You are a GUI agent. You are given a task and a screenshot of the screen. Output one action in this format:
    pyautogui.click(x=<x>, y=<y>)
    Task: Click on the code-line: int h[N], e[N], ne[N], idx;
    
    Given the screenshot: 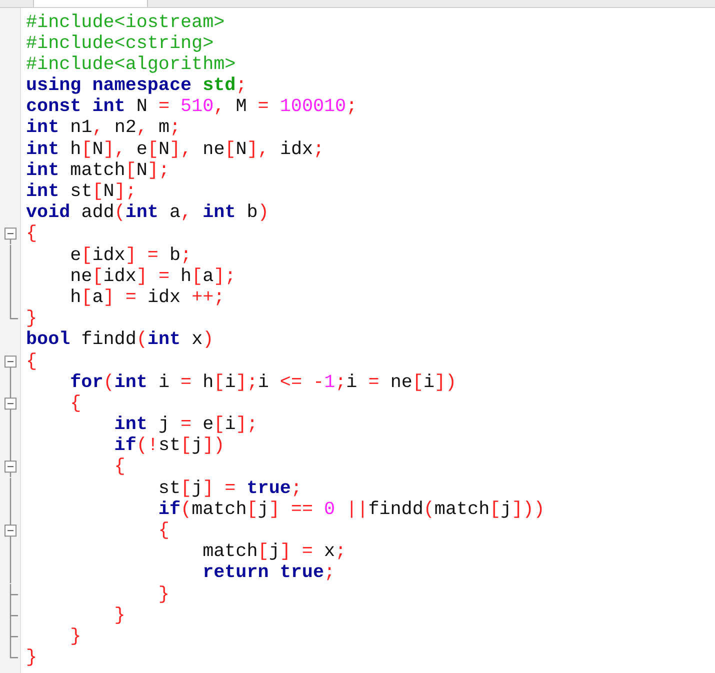 What is the action you would take?
    pyautogui.click(x=175, y=149)
    